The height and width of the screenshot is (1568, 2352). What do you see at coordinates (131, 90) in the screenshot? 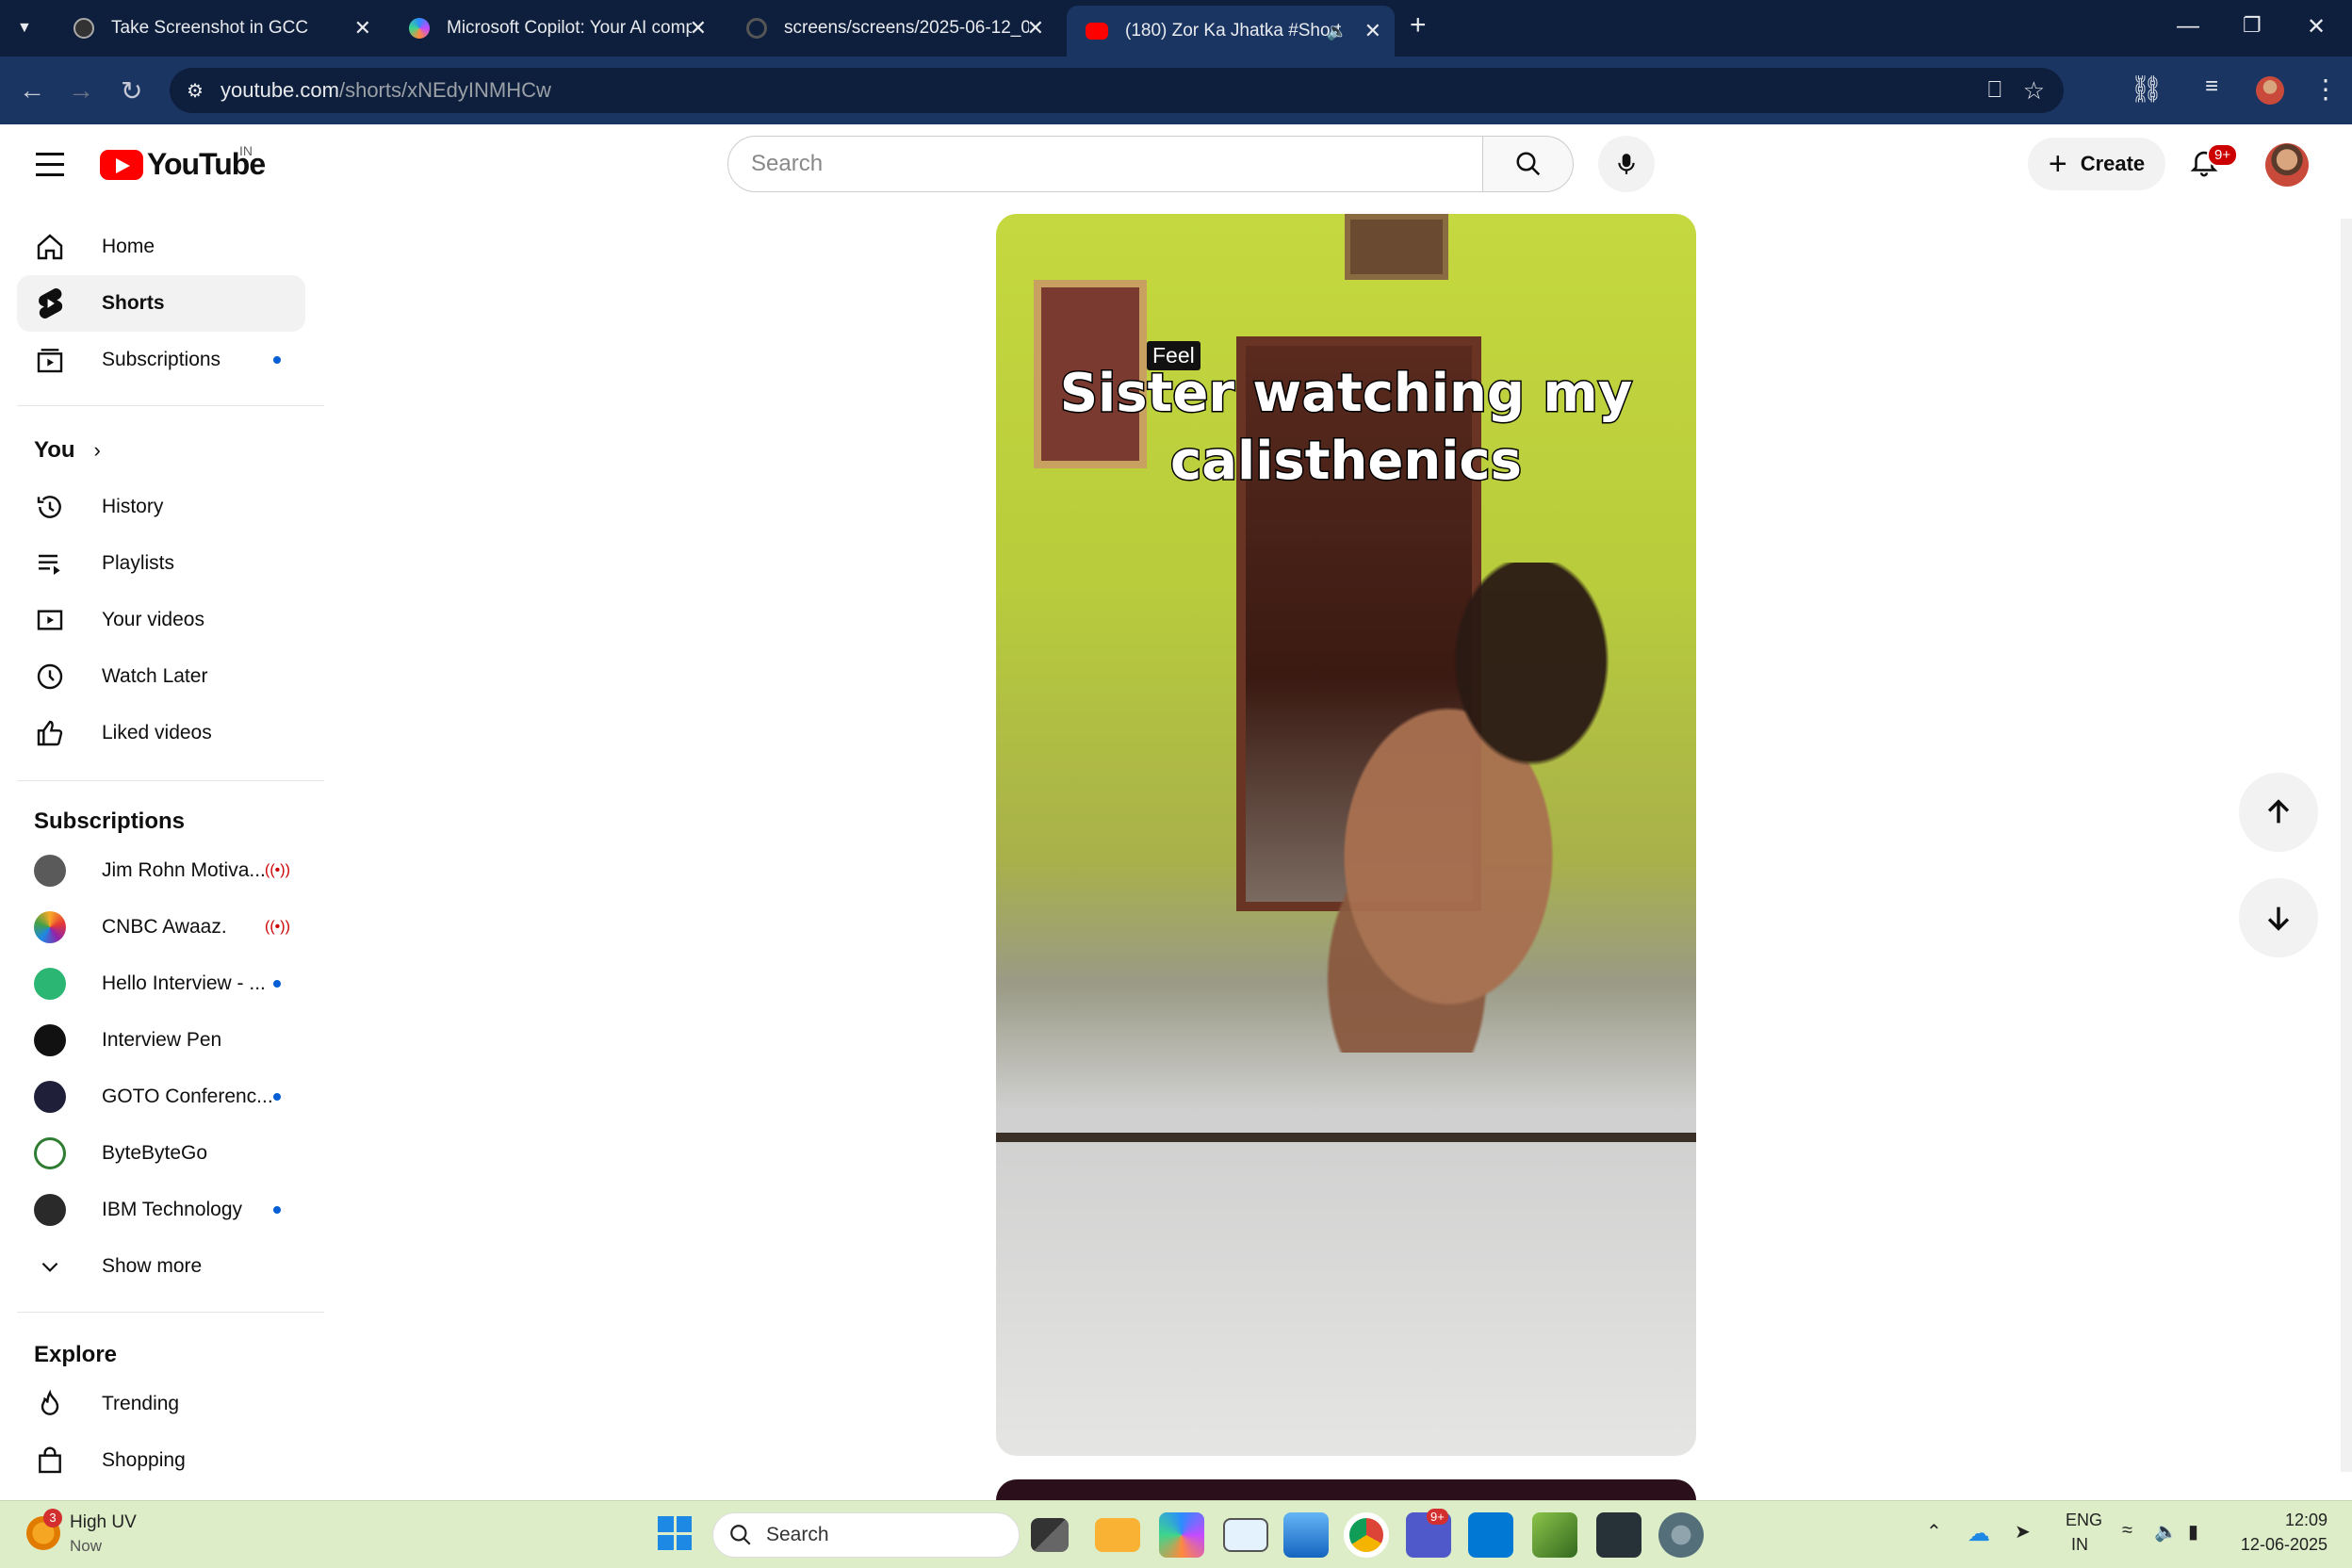
I see `reload-icon: ↻` at bounding box center [131, 90].